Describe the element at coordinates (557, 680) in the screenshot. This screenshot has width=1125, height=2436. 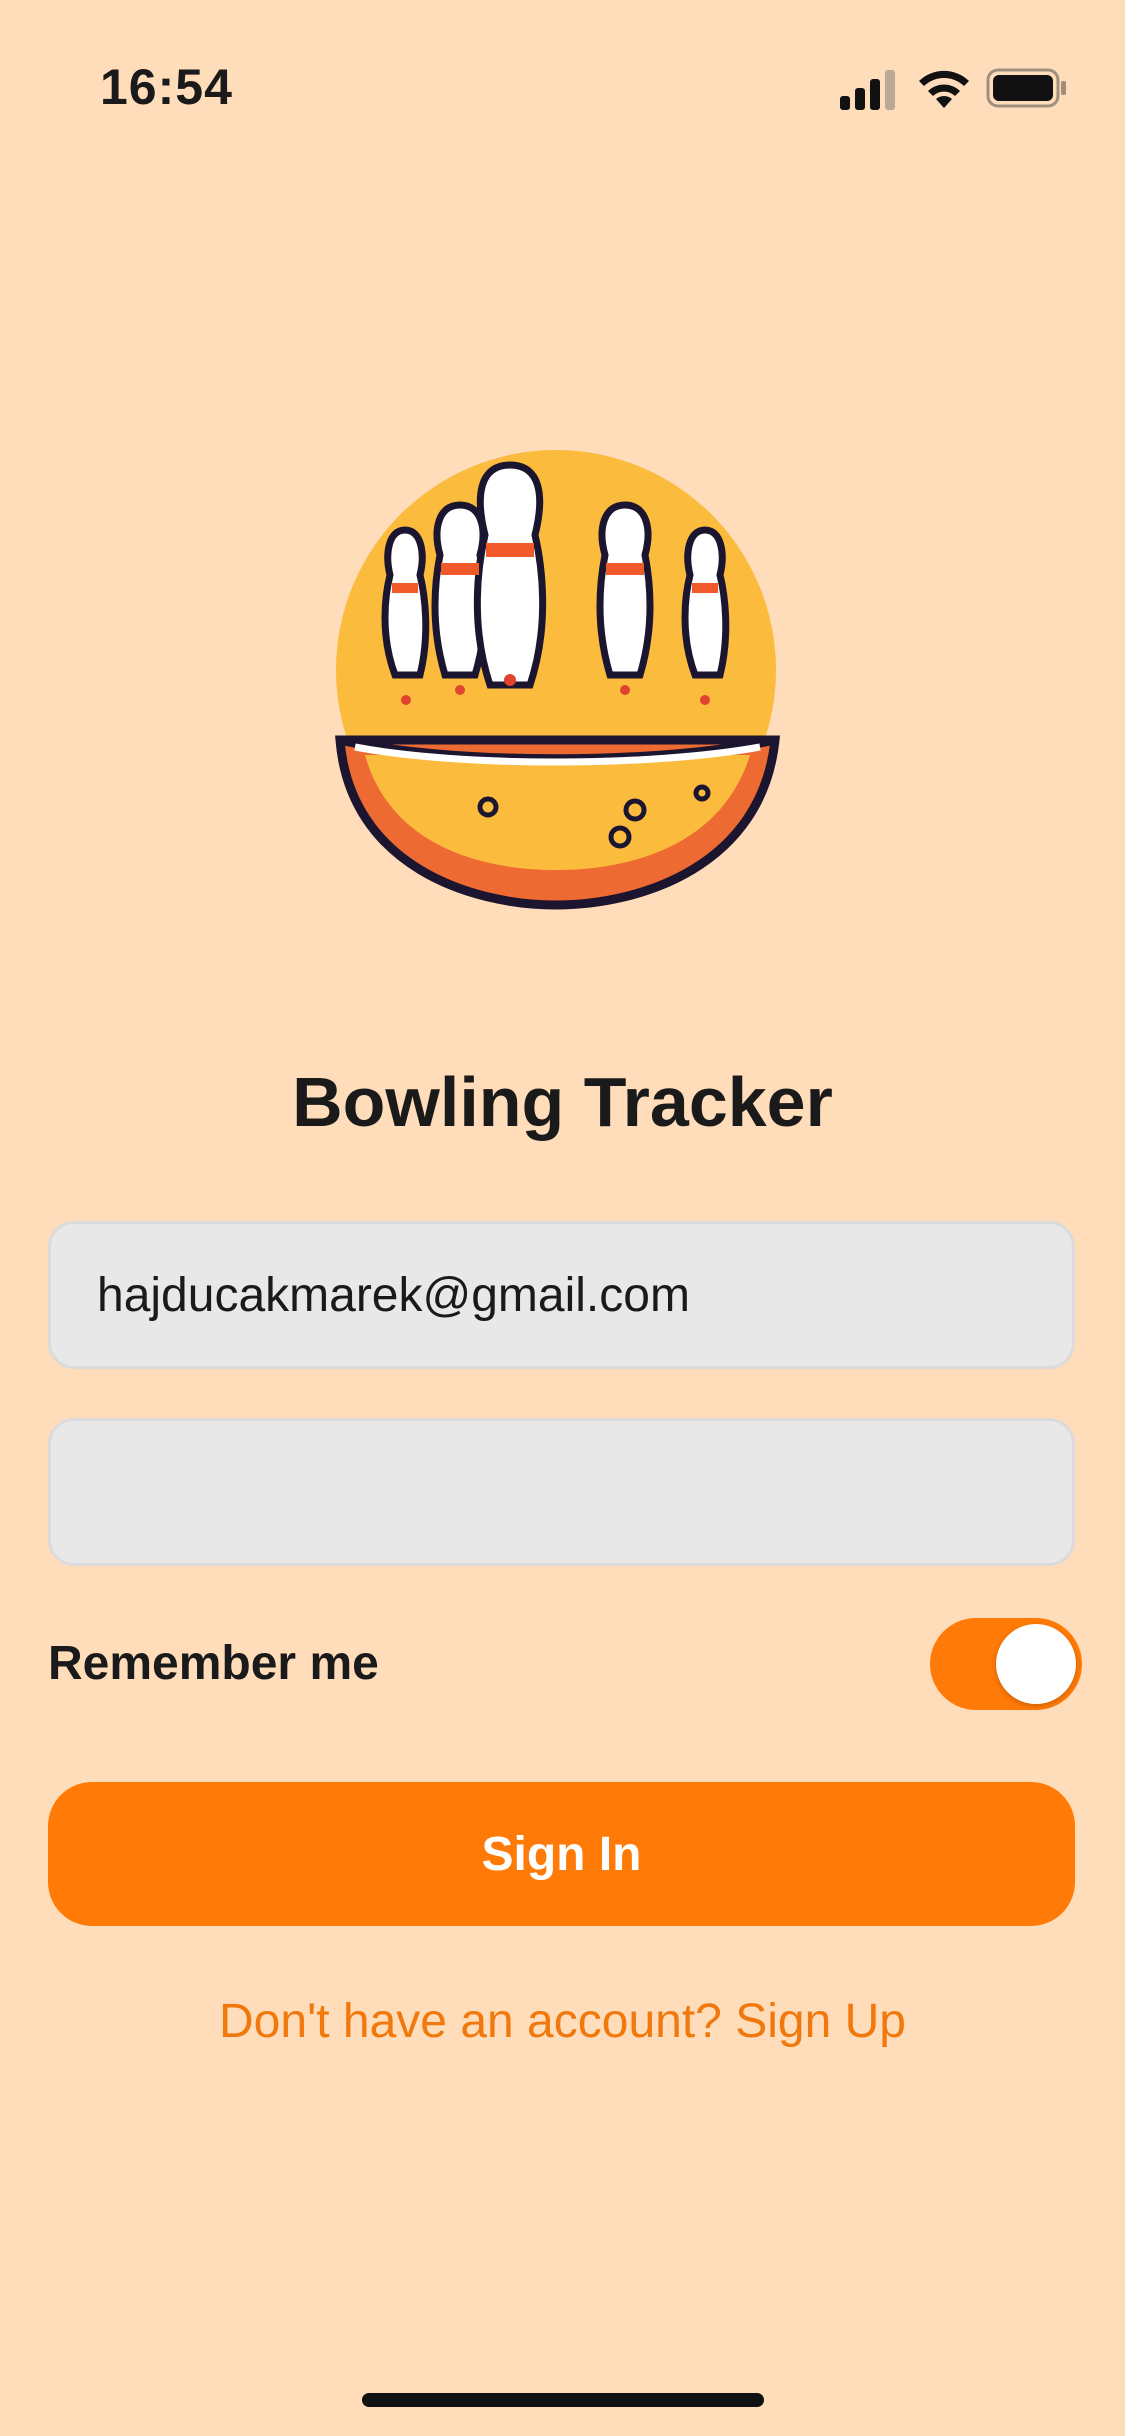
I see `bowling-pins-logo` at that location.